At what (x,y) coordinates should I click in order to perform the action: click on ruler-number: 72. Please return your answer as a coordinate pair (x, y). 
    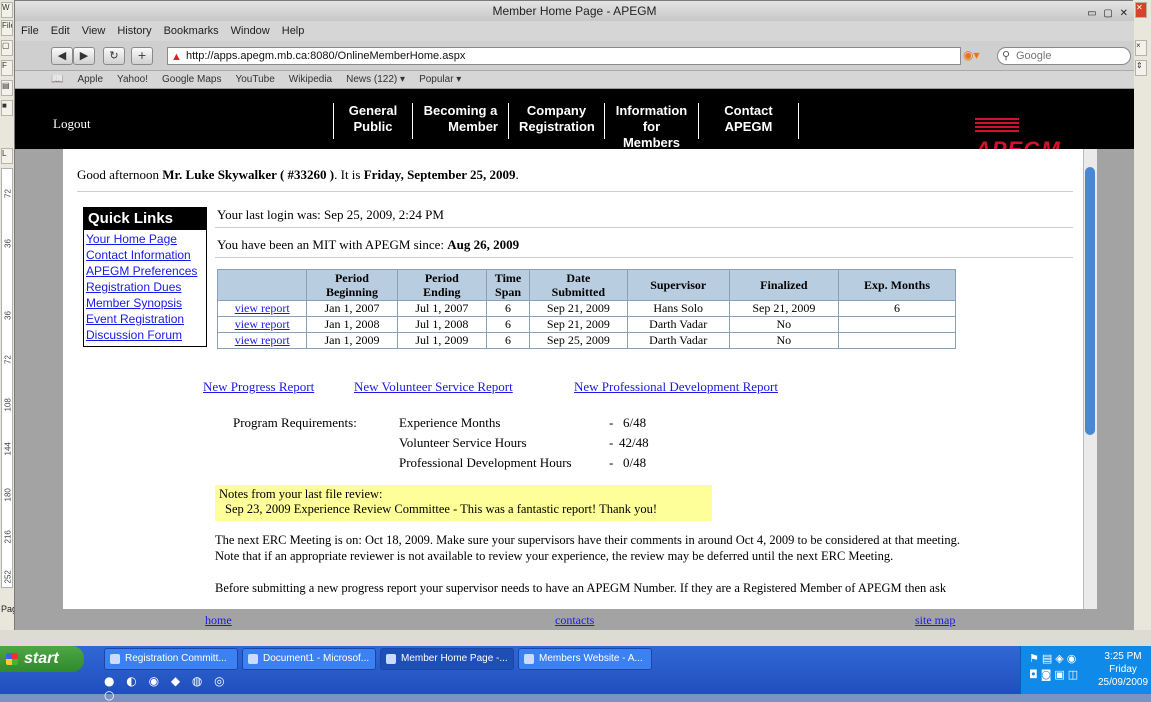
    Looking at the image, I should click on (8, 359).